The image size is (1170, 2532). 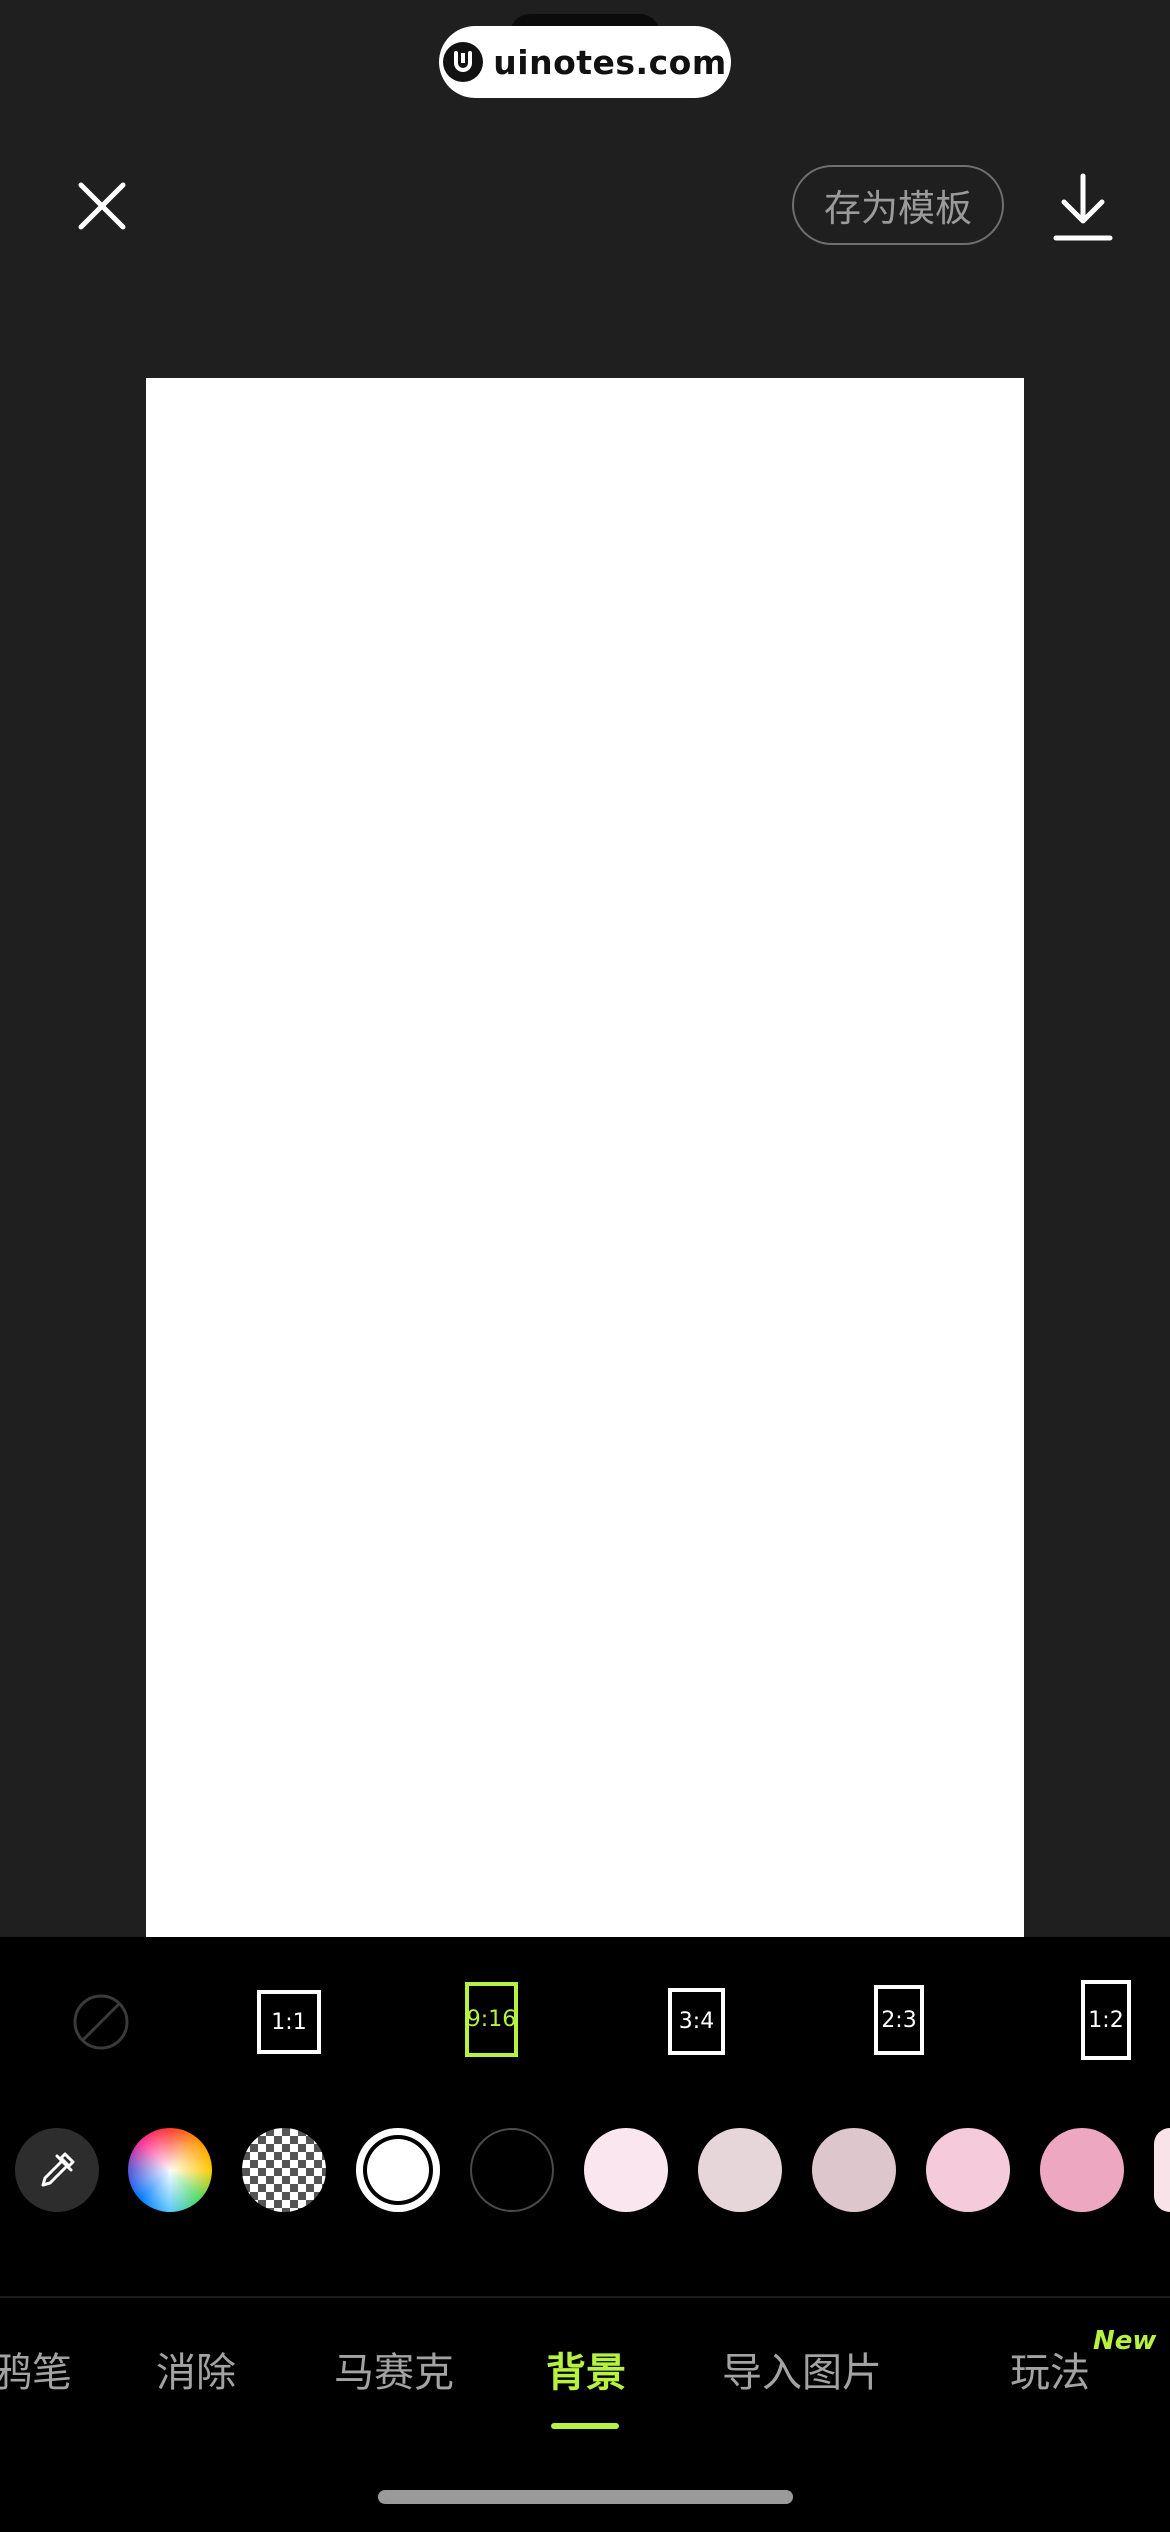 I want to click on transparent-checker-icon, so click(x=284, y=2170).